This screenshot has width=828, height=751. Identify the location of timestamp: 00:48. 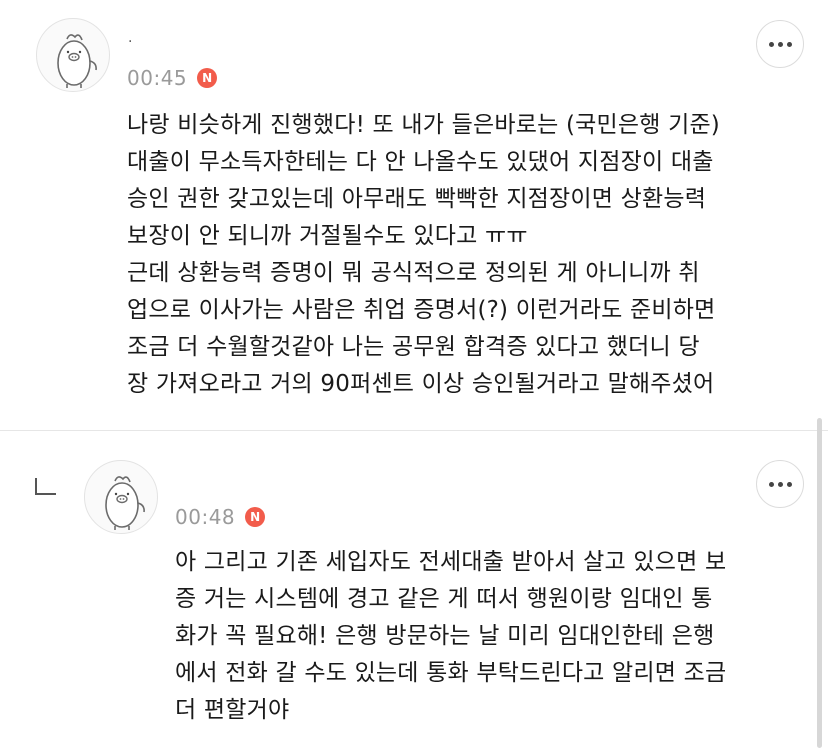
(205, 517).